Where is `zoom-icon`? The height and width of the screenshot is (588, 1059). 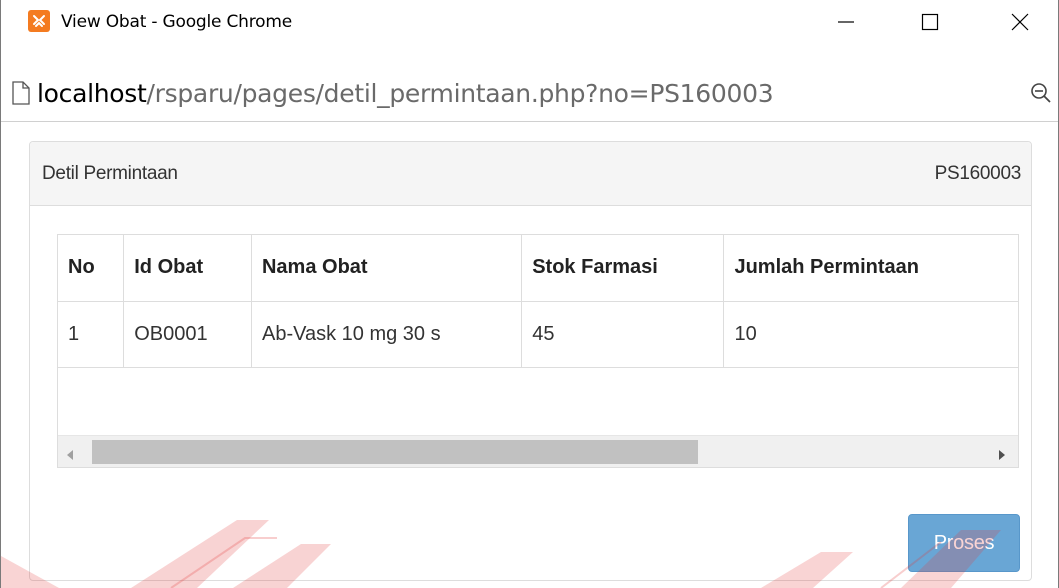 zoom-icon is located at coordinates (1041, 95).